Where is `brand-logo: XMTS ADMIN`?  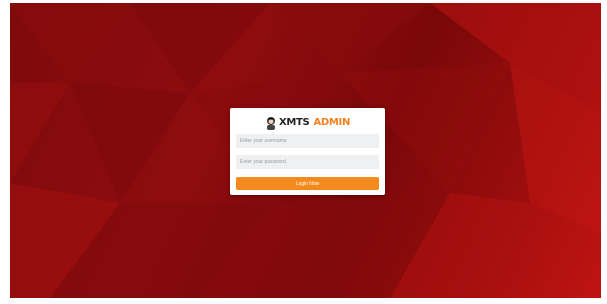
brand-logo: XMTS ADMIN is located at coordinates (307, 123).